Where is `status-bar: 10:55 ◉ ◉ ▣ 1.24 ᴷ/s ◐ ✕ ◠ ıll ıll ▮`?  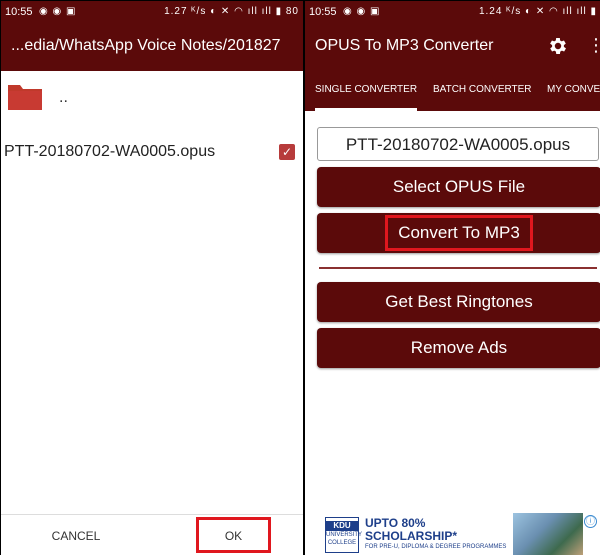 status-bar: 10:55 ◉ ◉ ▣ 1.24 ᴷ/s ◐ ✕ ◠ ıll ıll ▮ is located at coordinates (452, 12).